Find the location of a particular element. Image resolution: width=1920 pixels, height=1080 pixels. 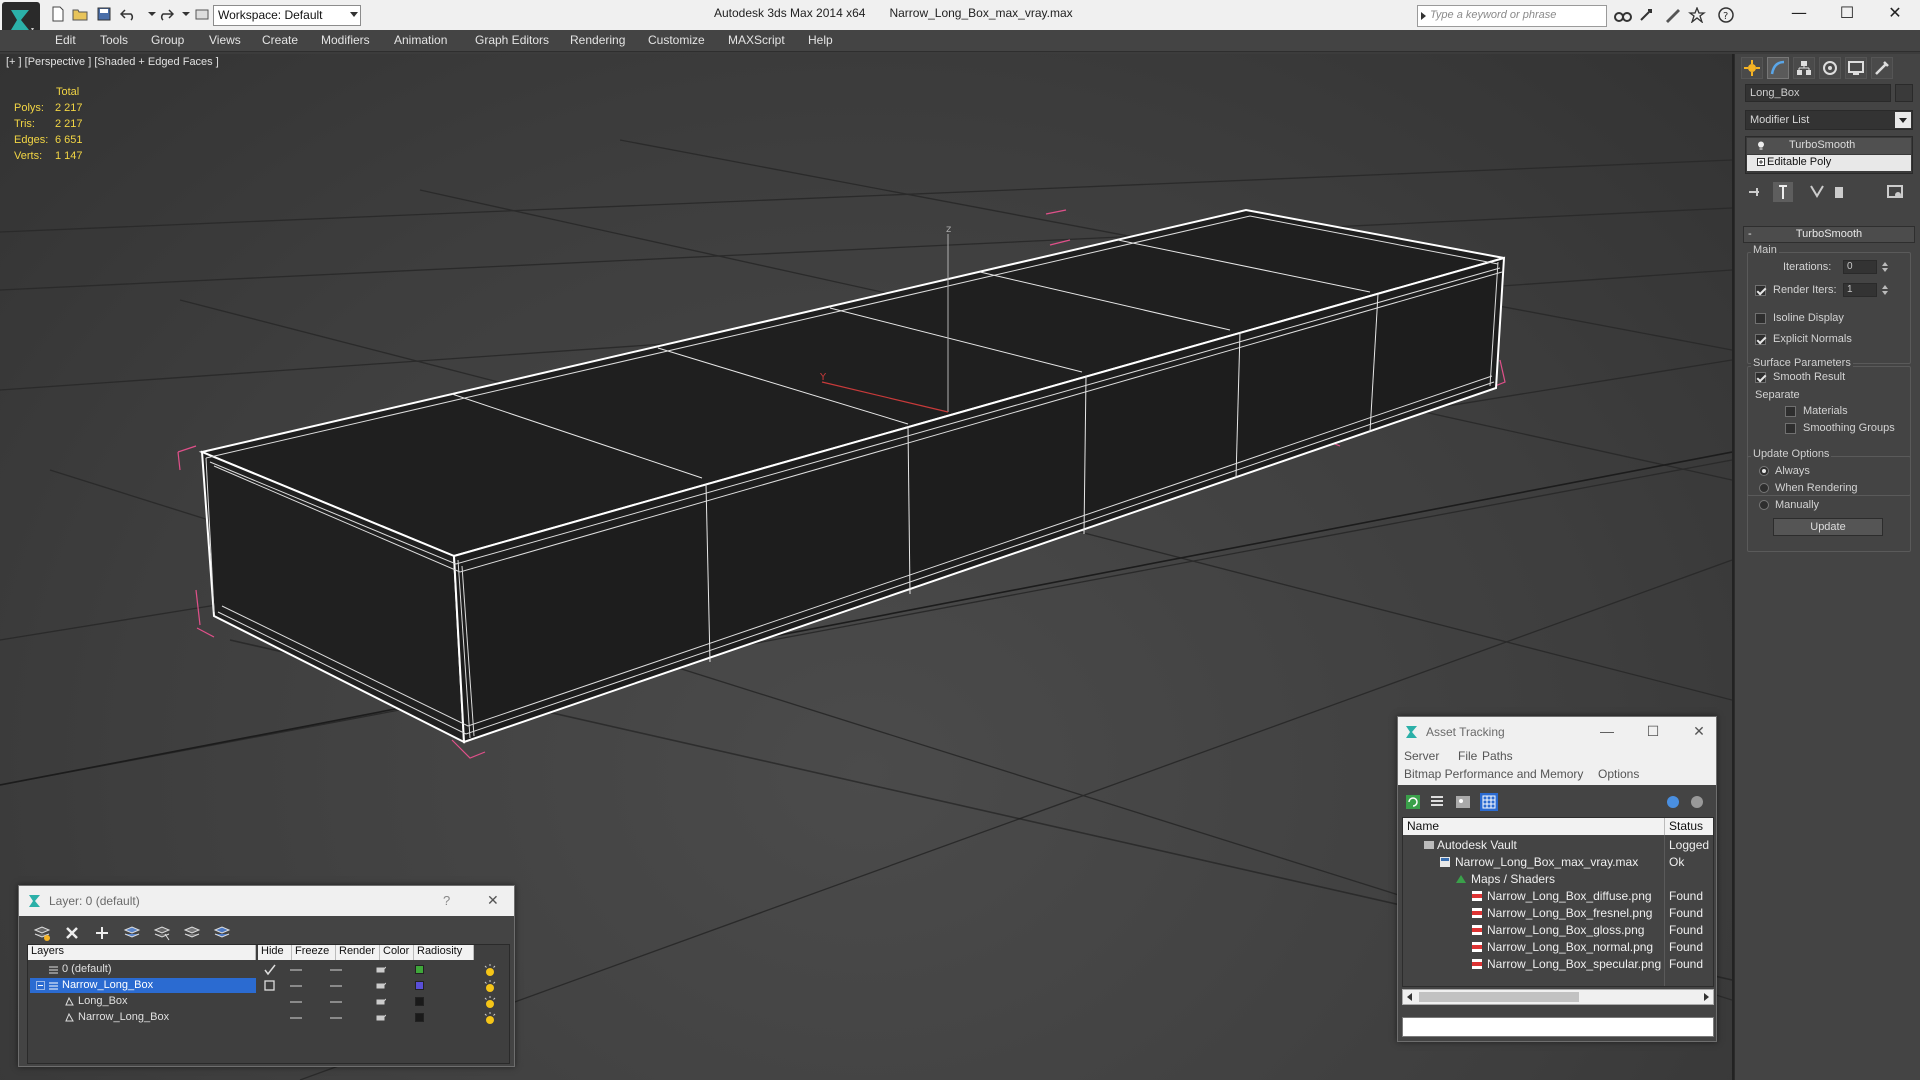

layer-dialog-titlebar: Layer: 0 (default) ? ✕ is located at coordinates (266, 901).